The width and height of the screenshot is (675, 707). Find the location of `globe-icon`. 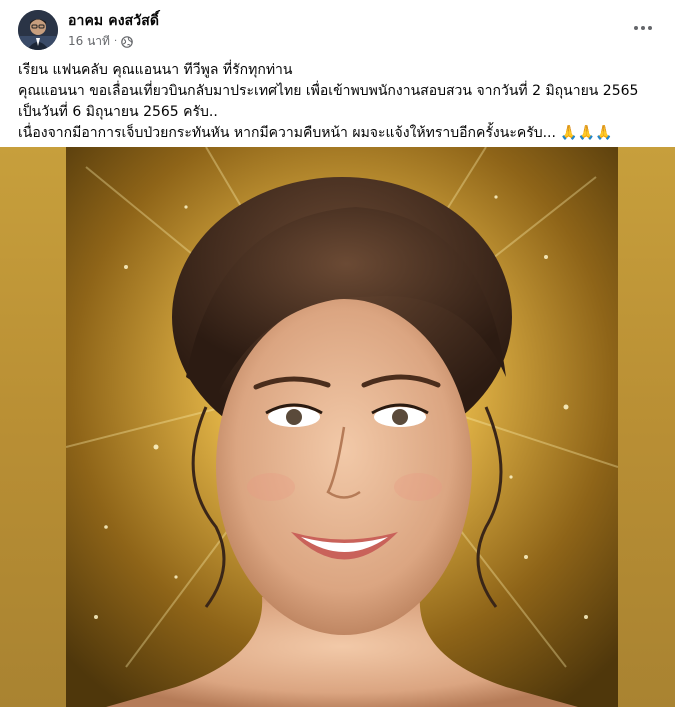

globe-icon is located at coordinates (127, 41).